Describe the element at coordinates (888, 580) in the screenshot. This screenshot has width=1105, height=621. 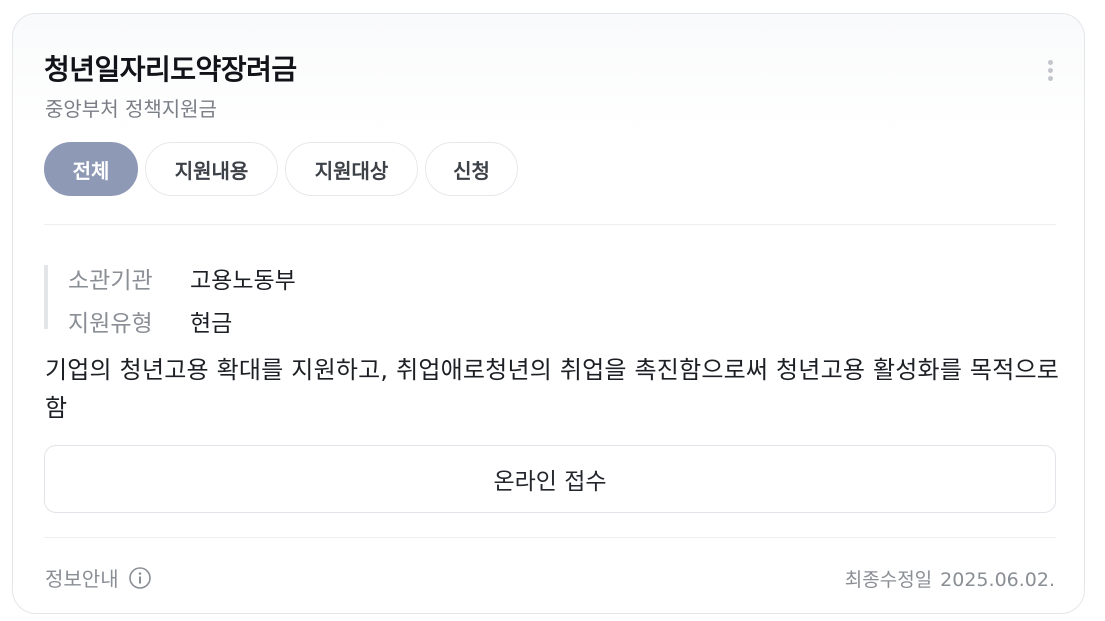
I see `last-modified-label: 최종수정일` at that location.